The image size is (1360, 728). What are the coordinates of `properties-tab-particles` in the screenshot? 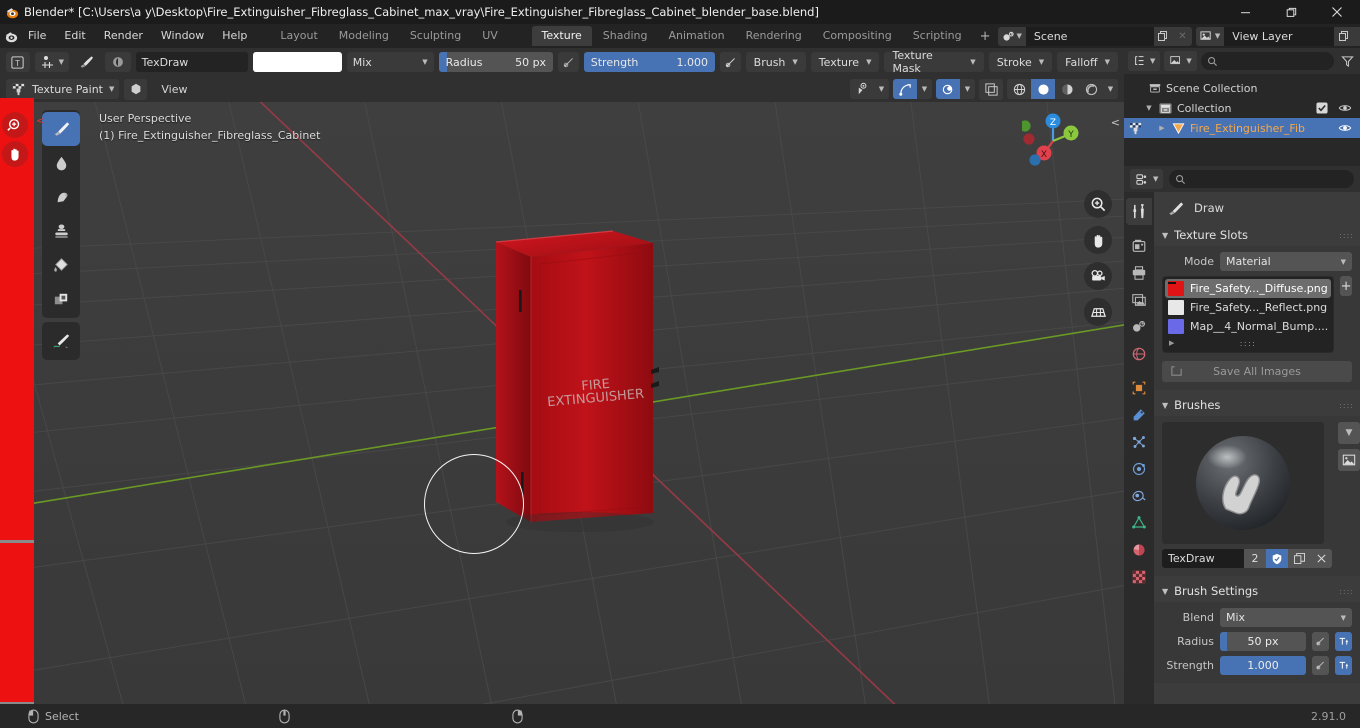 It's located at (1139, 441).